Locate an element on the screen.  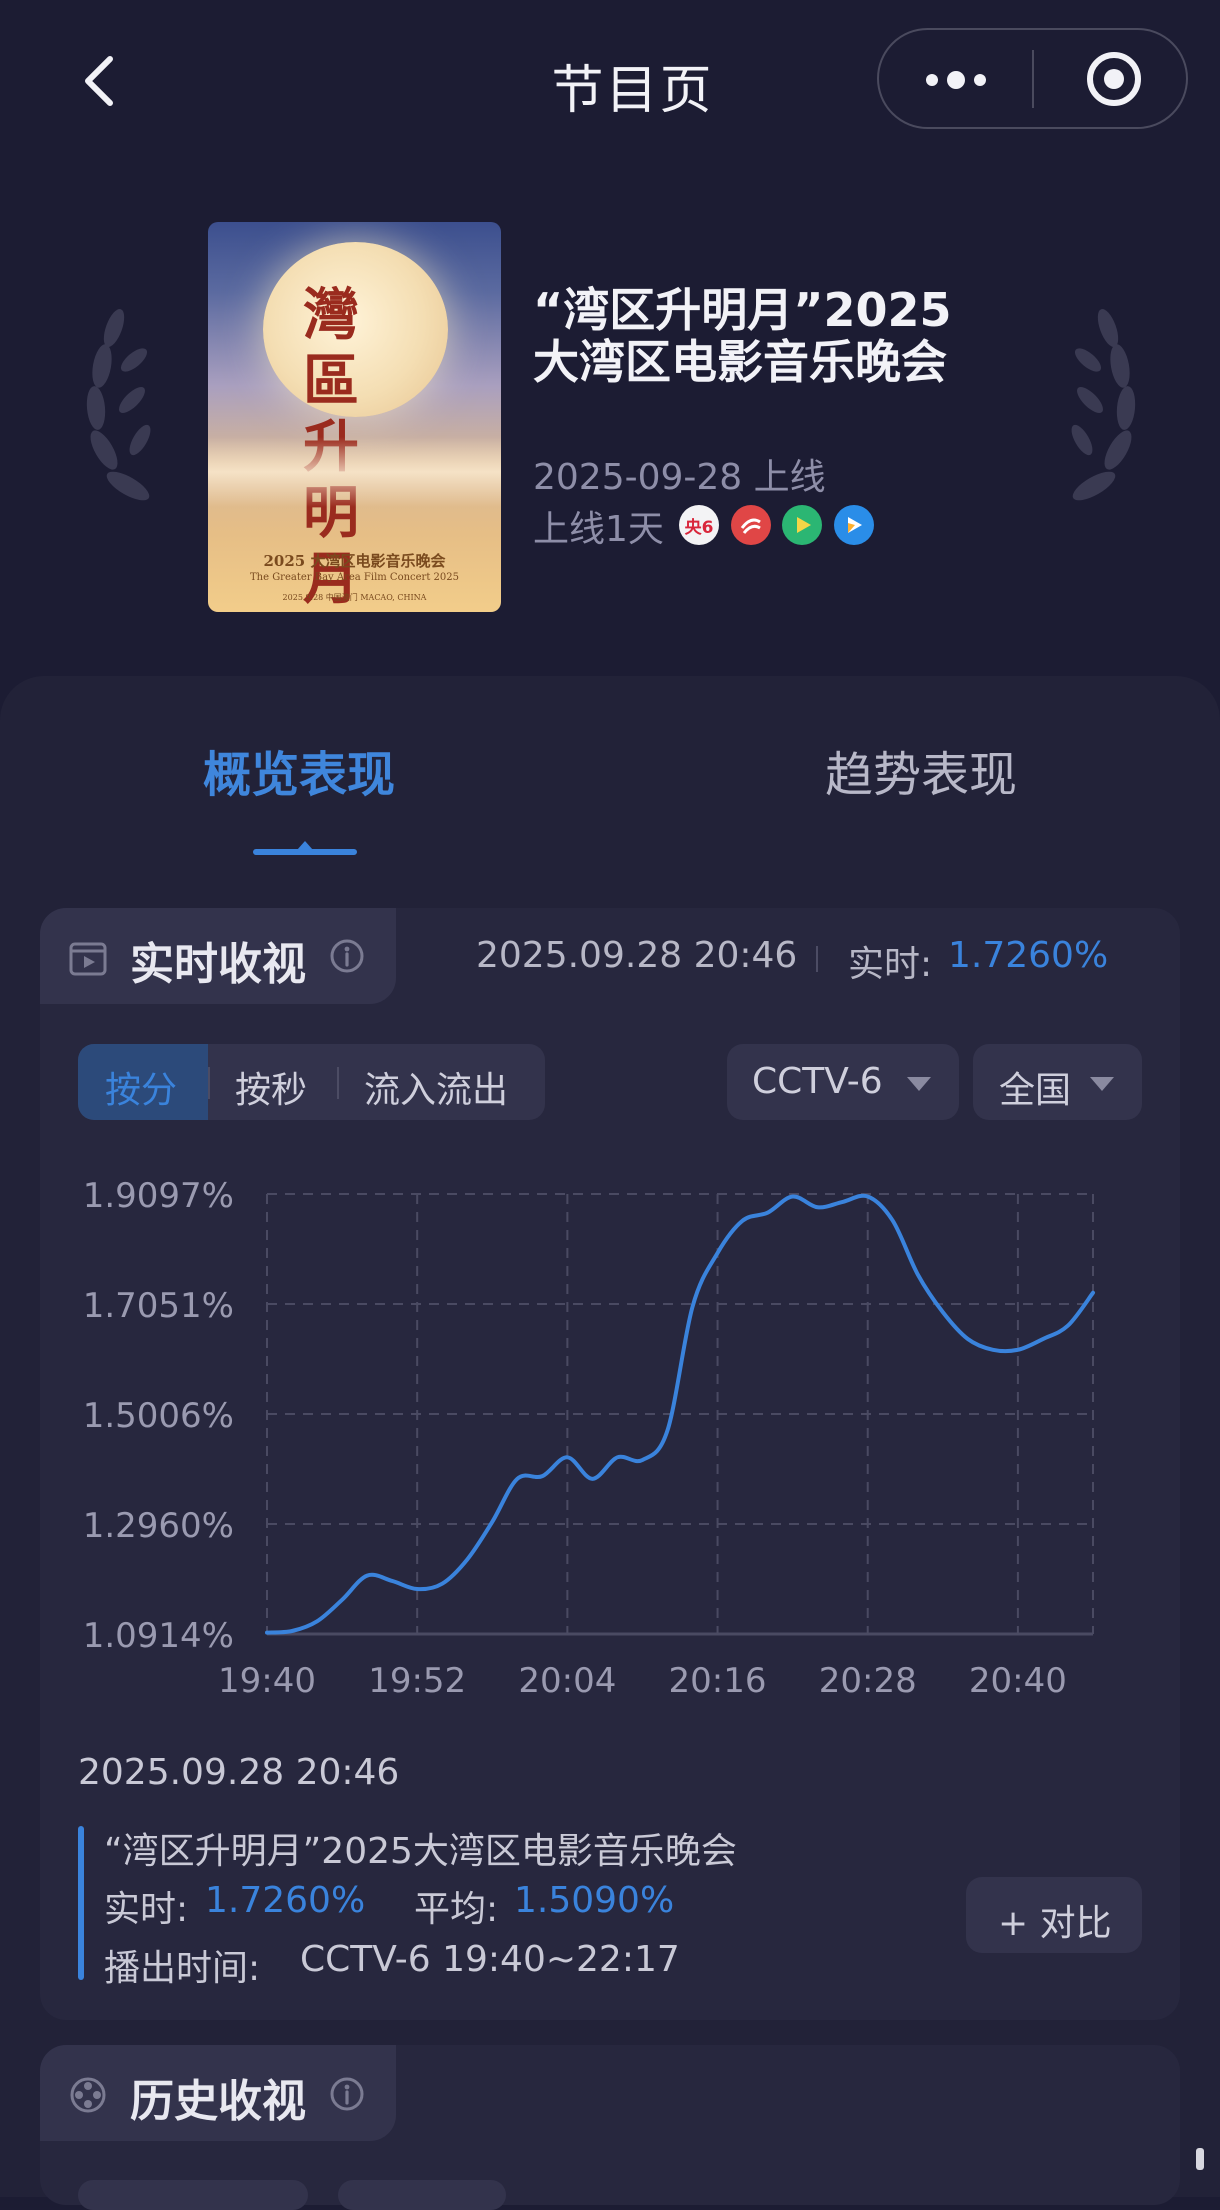
channel-dropdown-label: CCTV-6 is located at coordinates (817, 1081).